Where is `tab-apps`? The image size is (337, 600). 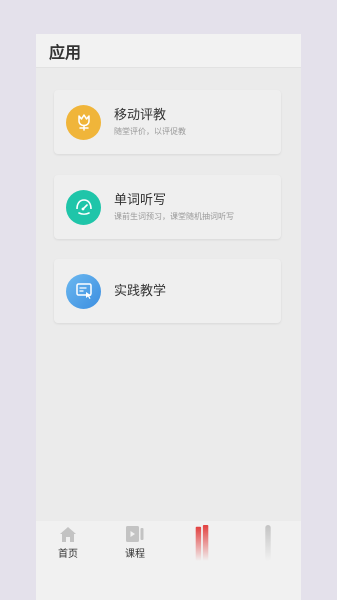
tab-apps is located at coordinates (202, 541).